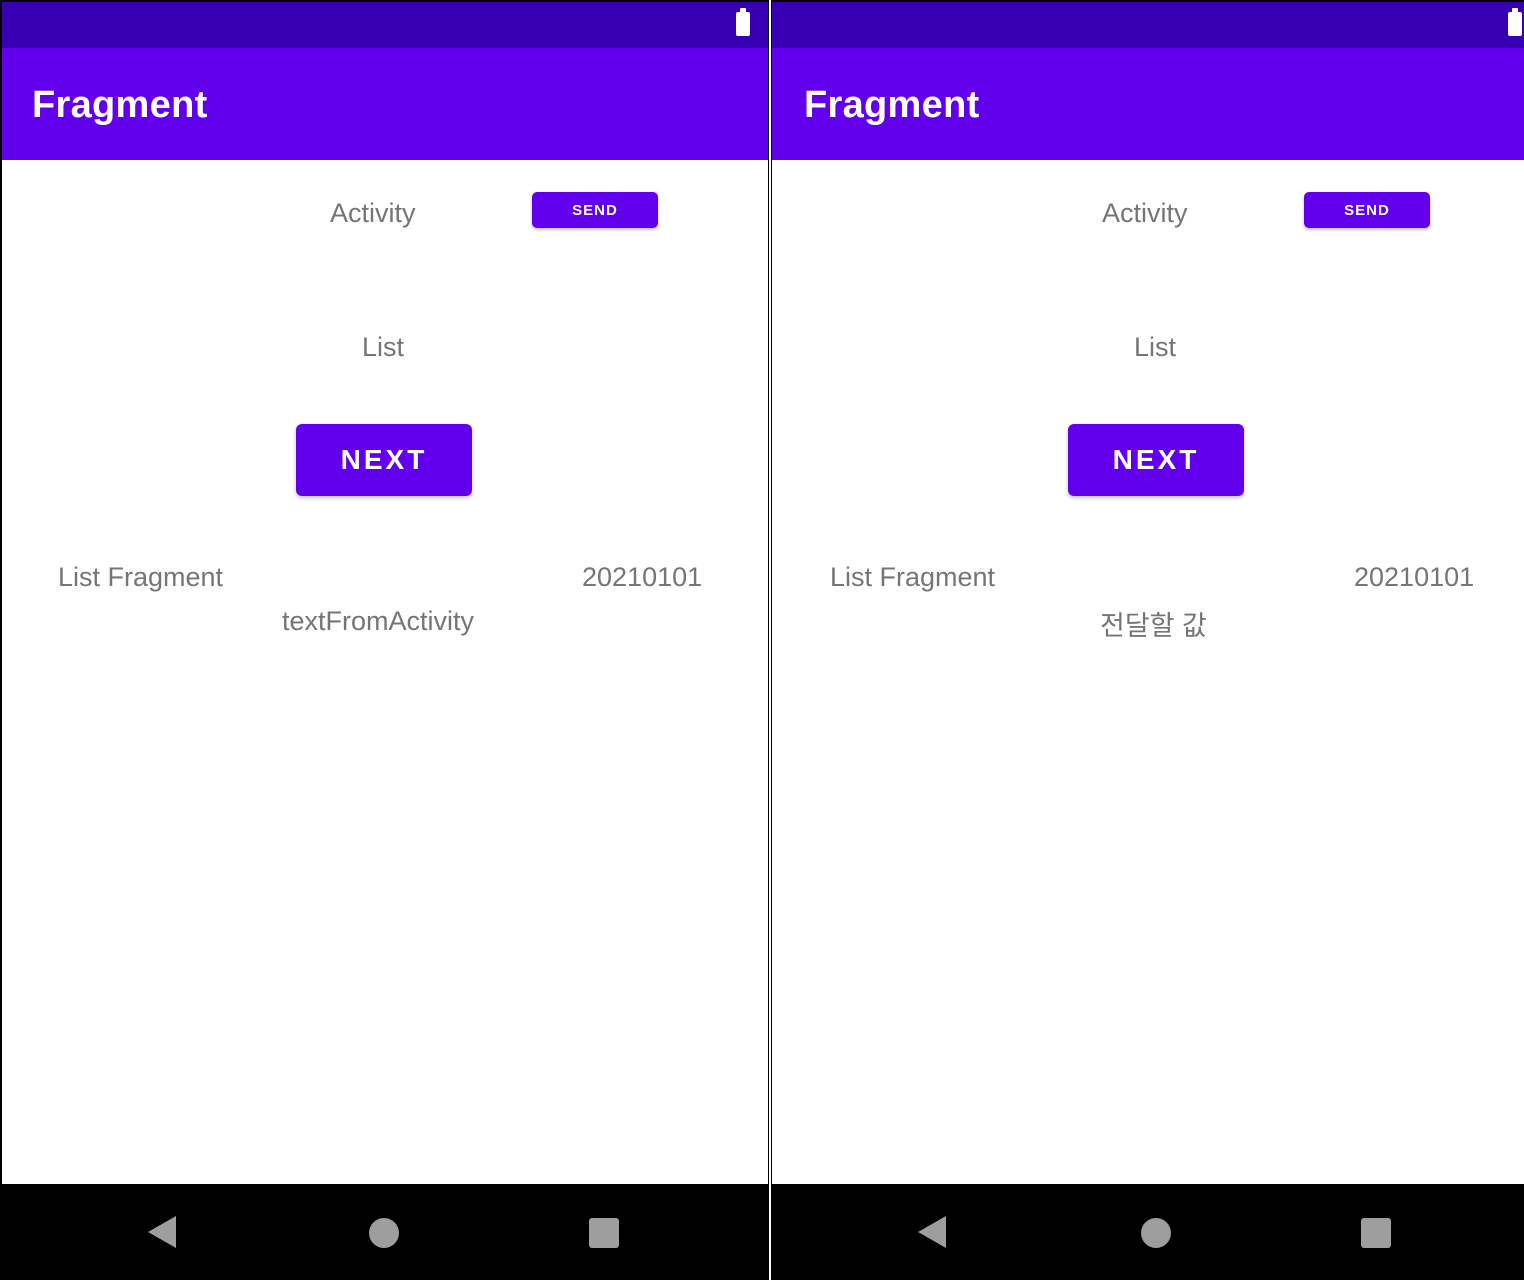  I want to click on received-text: 전달할 값, so click(1153, 626).